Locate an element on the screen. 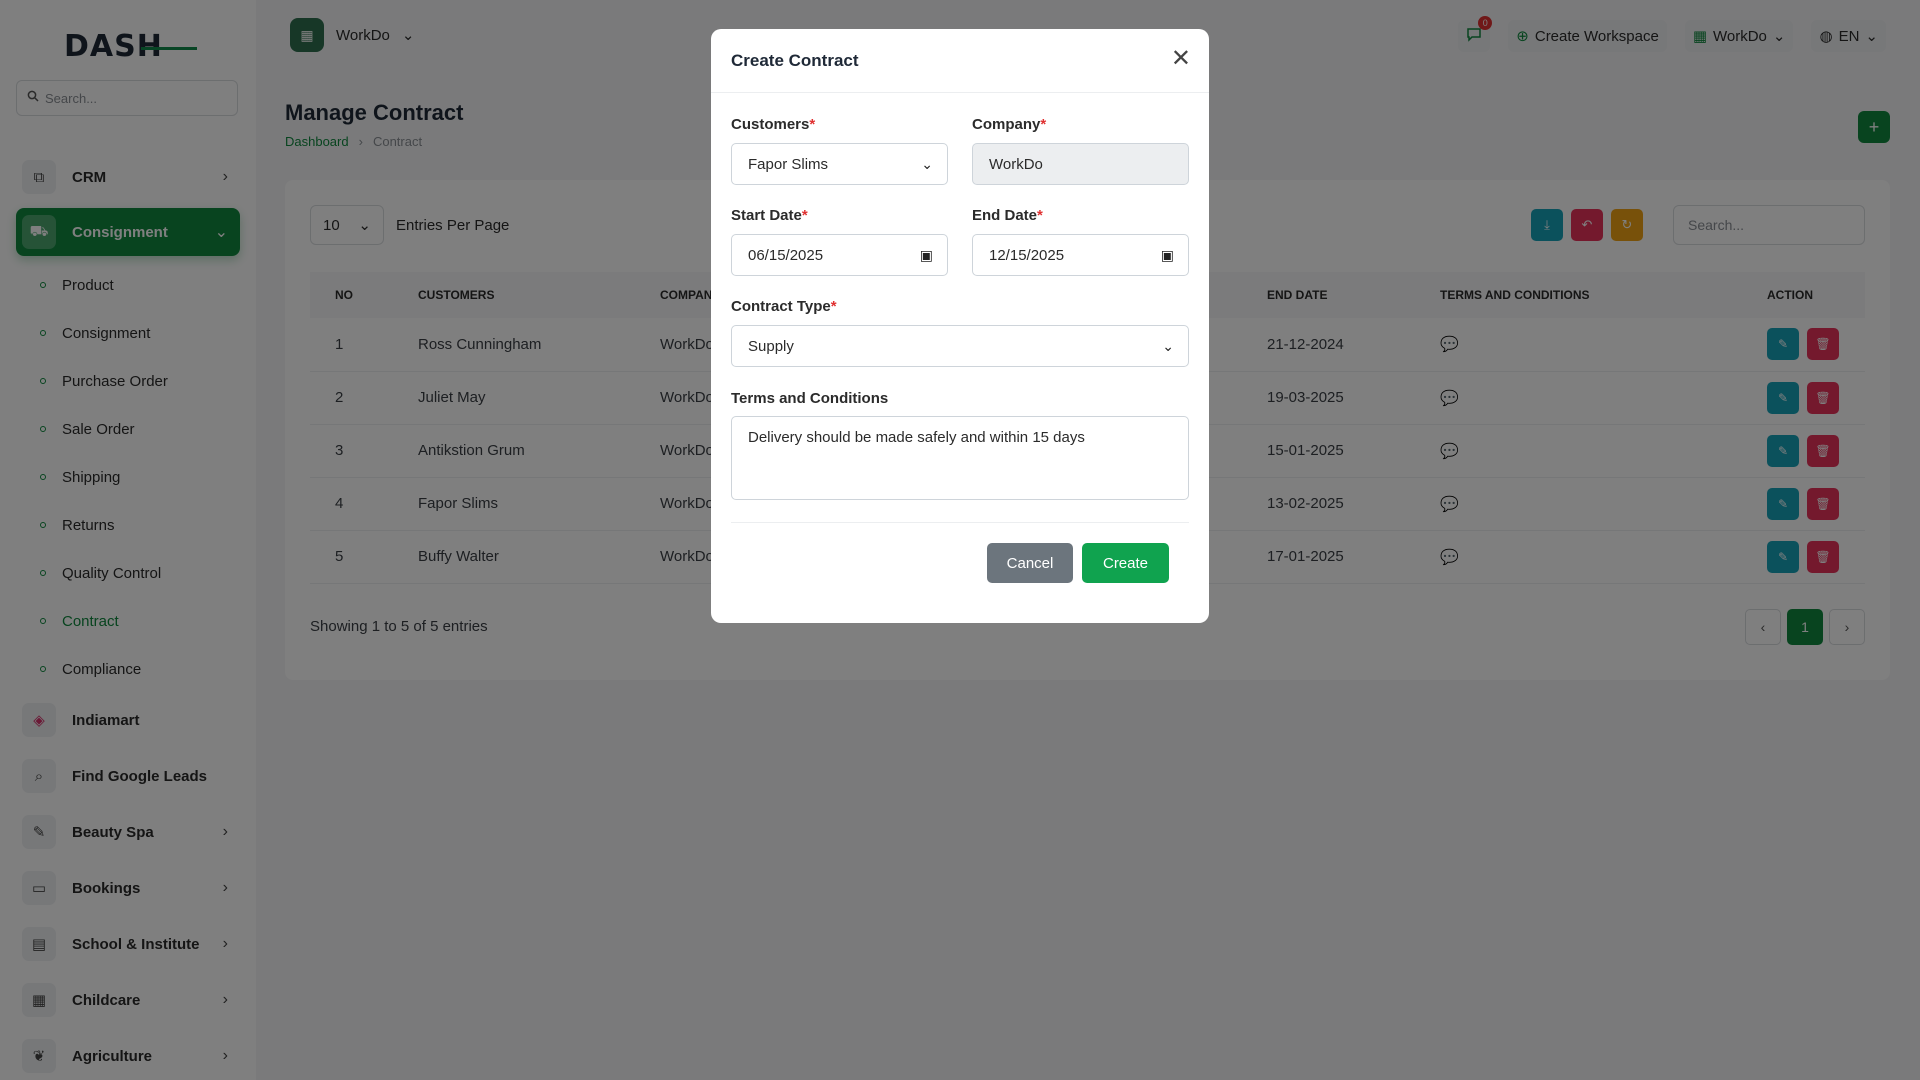 The image size is (1920, 1080). customers-value: Fapor Slims is located at coordinates (788, 164).